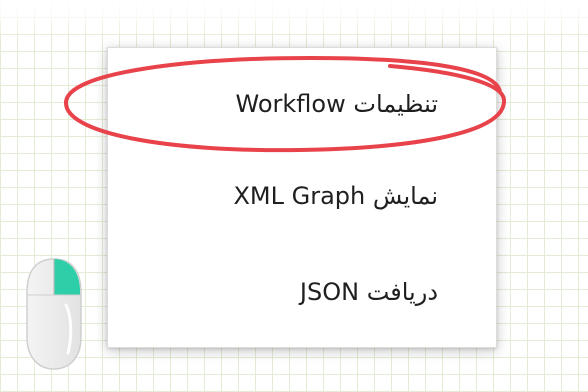 Image resolution: width=588 pixels, height=392 pixels. I want to click on menu-item-workflow-settings: تنظیمات Workflow, so click(302, 104).